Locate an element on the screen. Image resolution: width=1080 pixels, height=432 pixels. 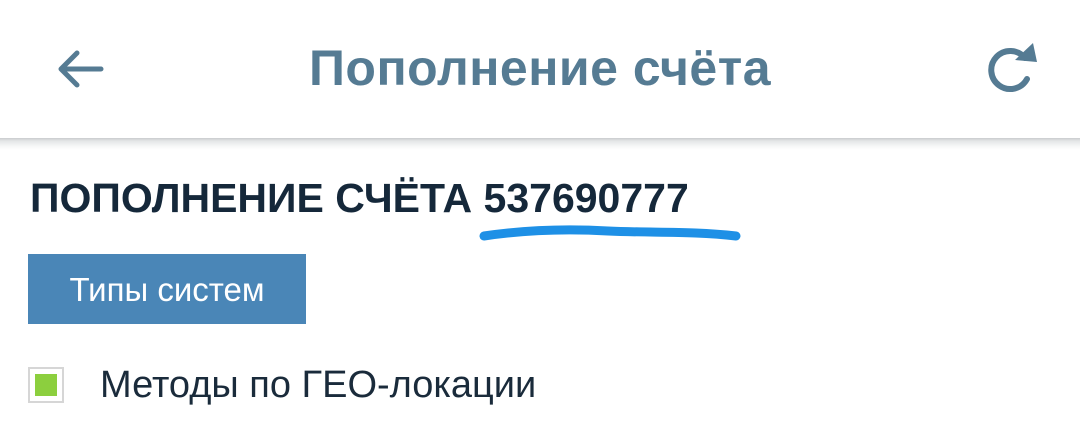
checkbox-checked-indicator is located at coordinates (46, 385).